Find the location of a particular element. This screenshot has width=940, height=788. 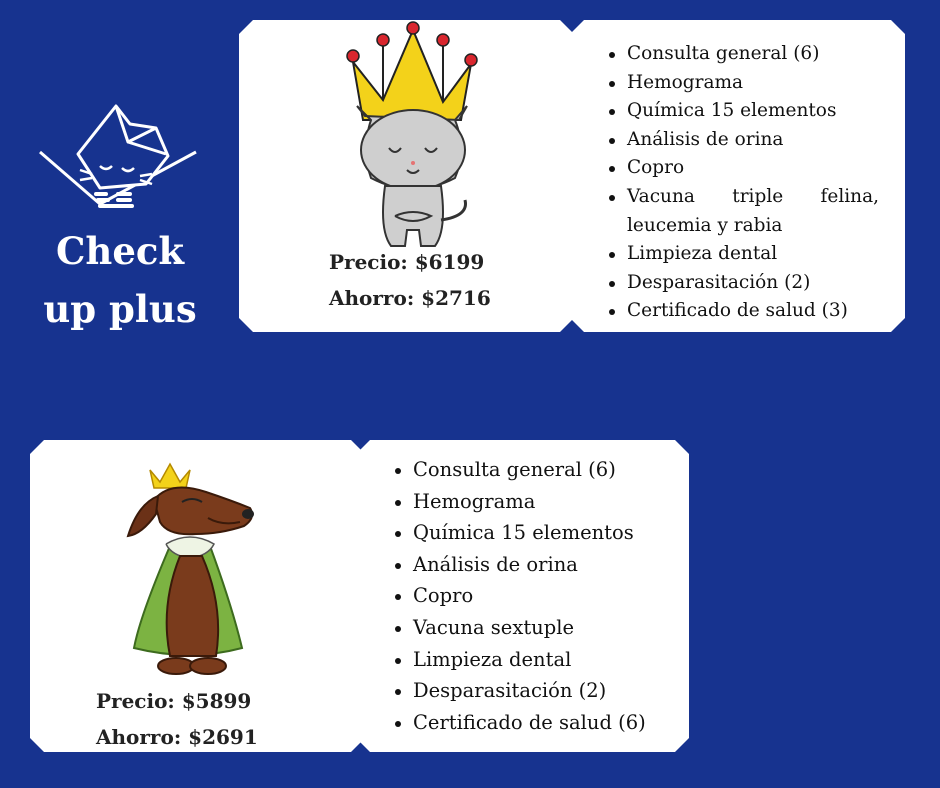

page-title: Check up plus is located at coordinates (120, 280).